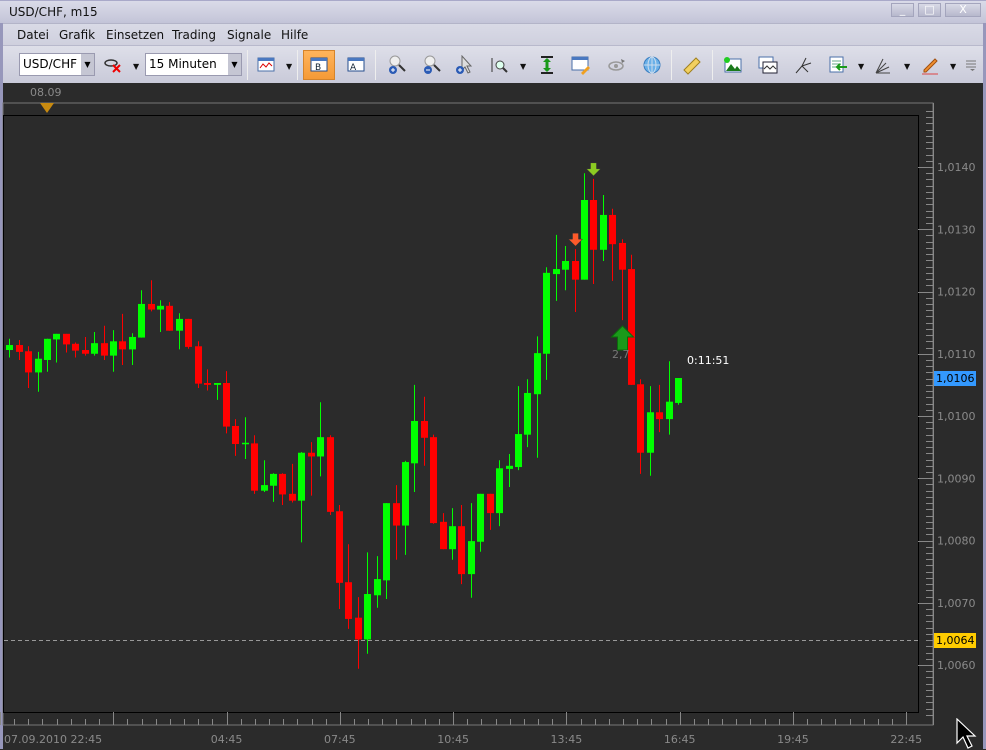 Image resolution: width=986 pixels, height=750 pixels. Describe the element at coordinates (955, 378) in the screenshot. I see `current-price-label: 1,0106` at that location.